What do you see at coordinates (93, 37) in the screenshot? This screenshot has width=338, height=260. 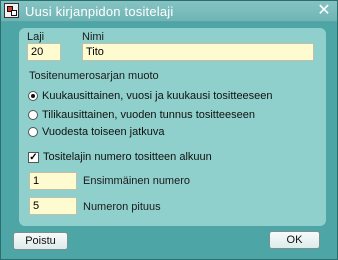 I see `nimi-label: Nimi` at bounding box center [93, 37].